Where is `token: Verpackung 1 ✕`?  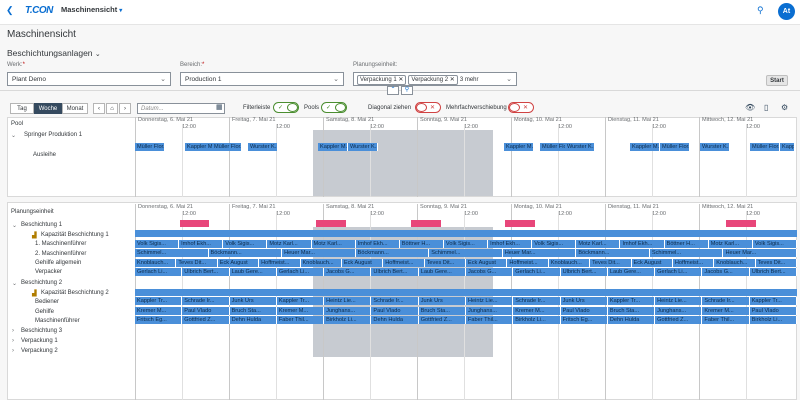
token: Verpackung 1 ✕ is located at coordinates (382, 80).